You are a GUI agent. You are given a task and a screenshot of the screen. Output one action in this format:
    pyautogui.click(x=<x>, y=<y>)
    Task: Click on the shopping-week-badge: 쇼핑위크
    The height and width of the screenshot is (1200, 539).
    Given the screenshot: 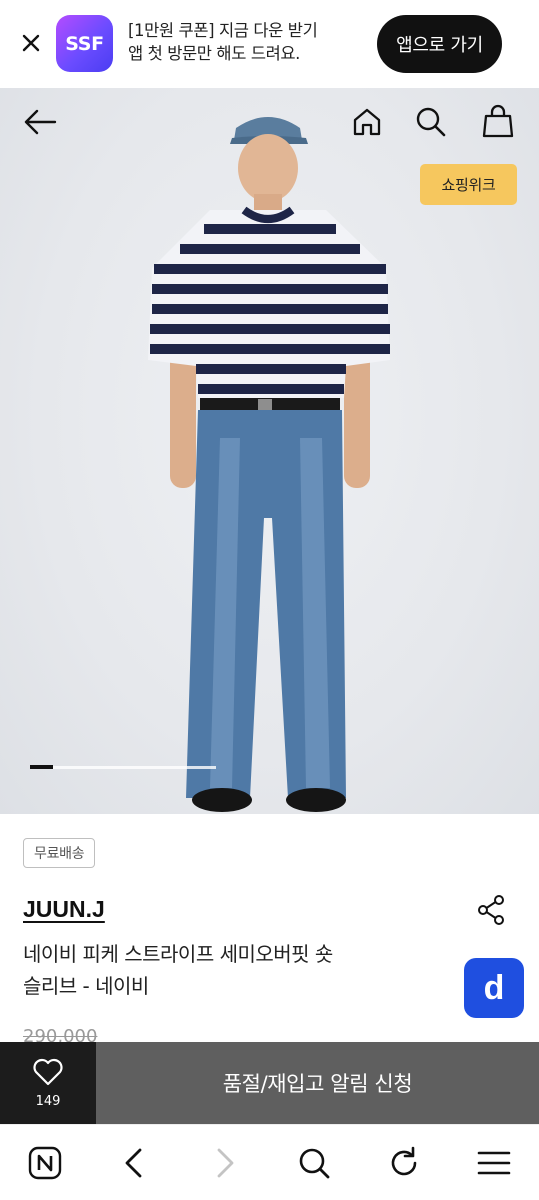 What is the action you would take?
    pyautogui.click(x=468, y=184)
    